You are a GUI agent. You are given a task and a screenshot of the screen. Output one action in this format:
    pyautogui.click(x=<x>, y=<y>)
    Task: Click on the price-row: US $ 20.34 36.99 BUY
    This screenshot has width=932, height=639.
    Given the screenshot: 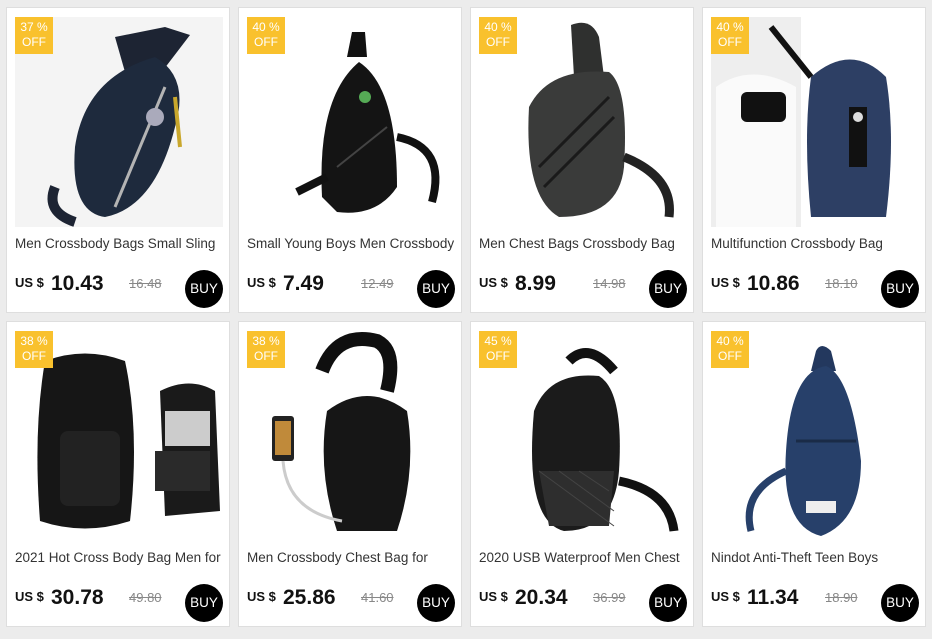 What is the action you would take?
    pyautogui.click(x=584, y=603)
    